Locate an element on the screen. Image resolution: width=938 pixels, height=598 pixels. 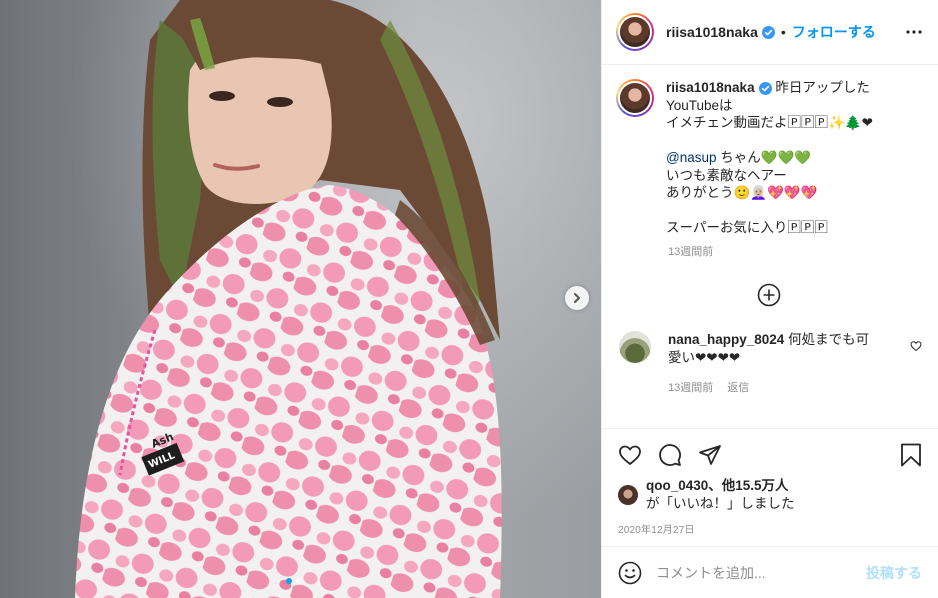
caption-username: riisa1018naka is located at coordinates (710, 87).